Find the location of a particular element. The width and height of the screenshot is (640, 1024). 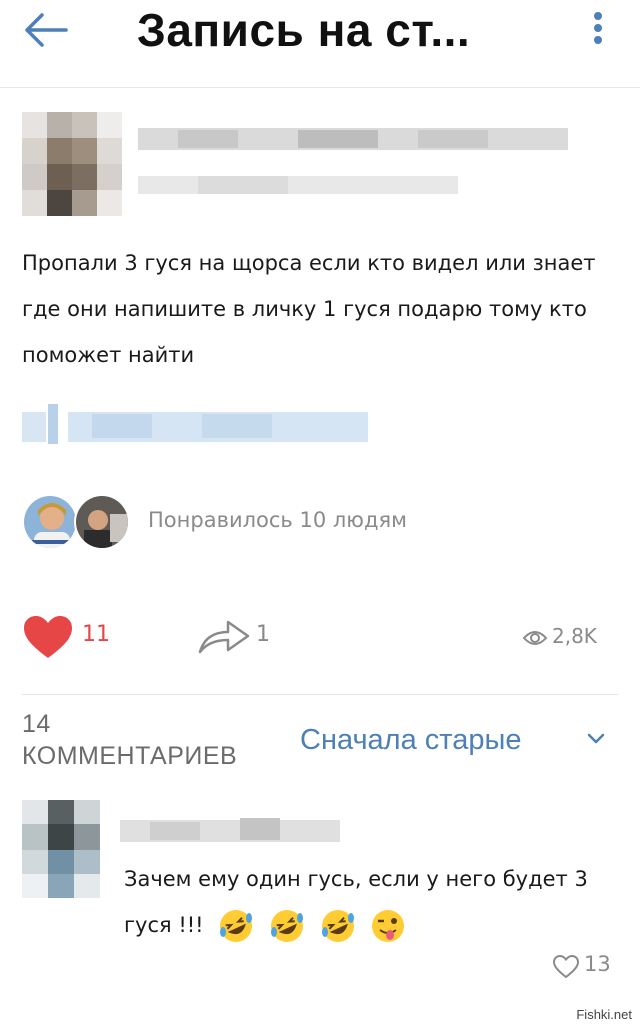

liked-by-text: Понравилось 10 людям is located at coordinates (277, 520).